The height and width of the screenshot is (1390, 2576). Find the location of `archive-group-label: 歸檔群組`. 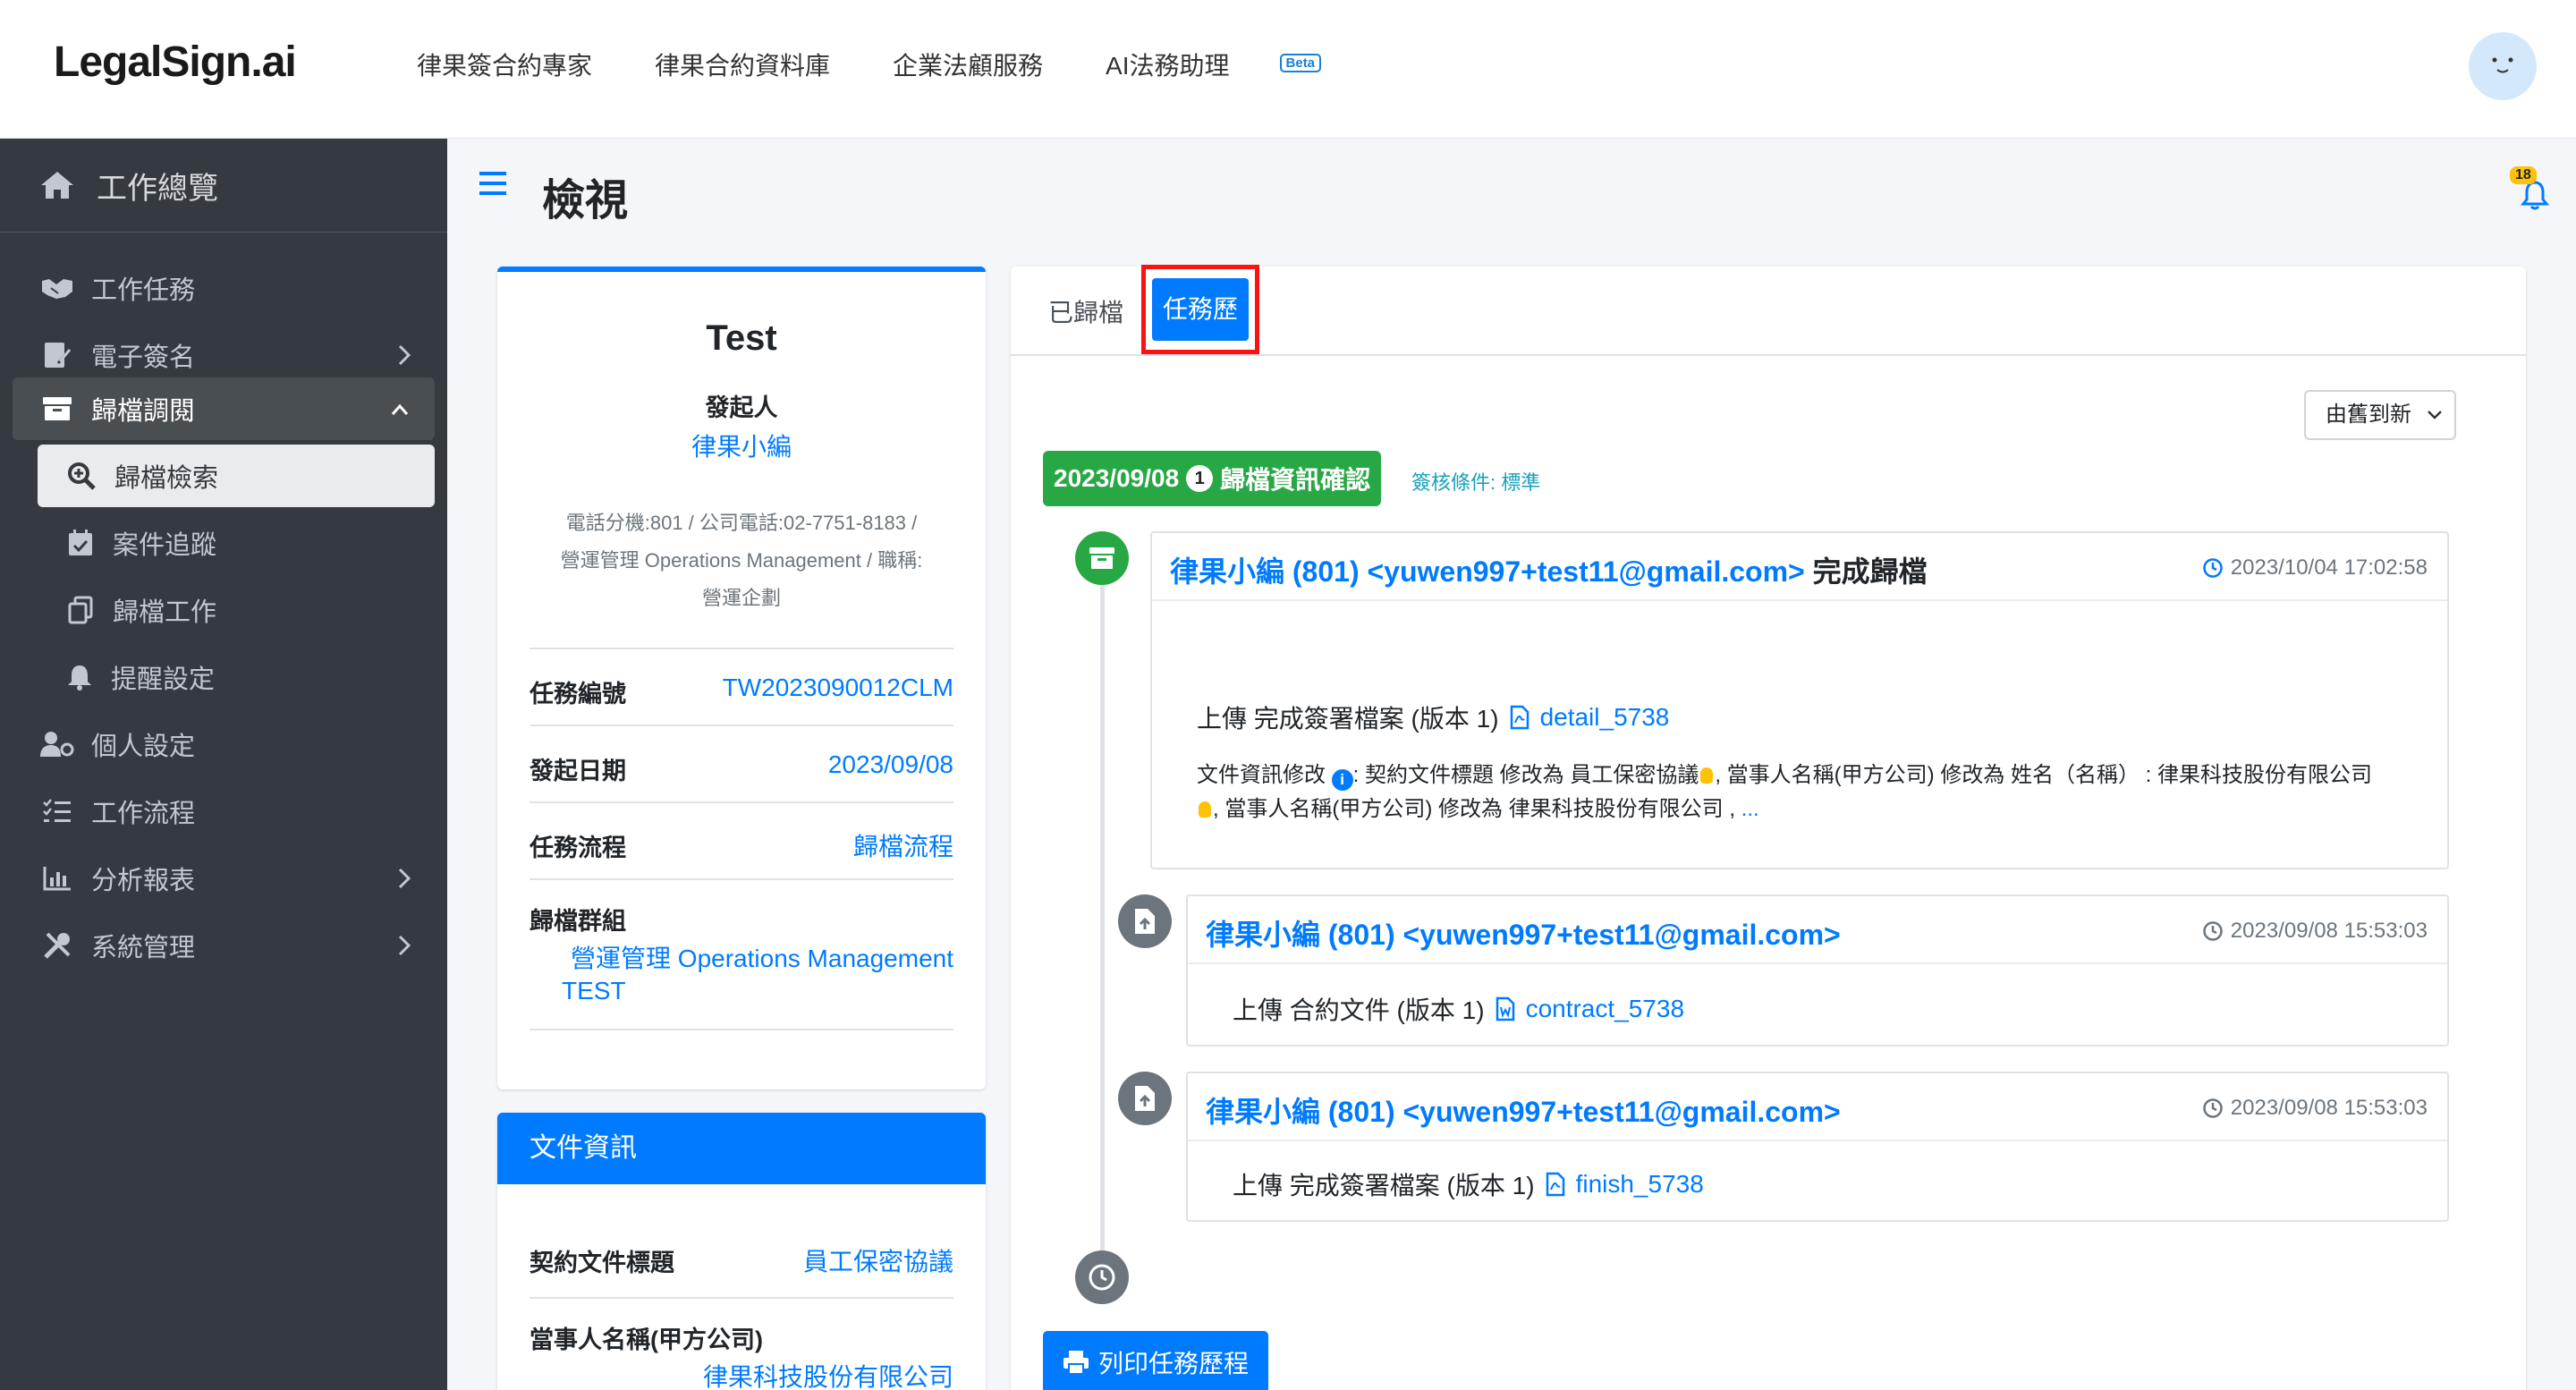

archive-group-label: 歸檔群組 is located at coordinates (578, 921).